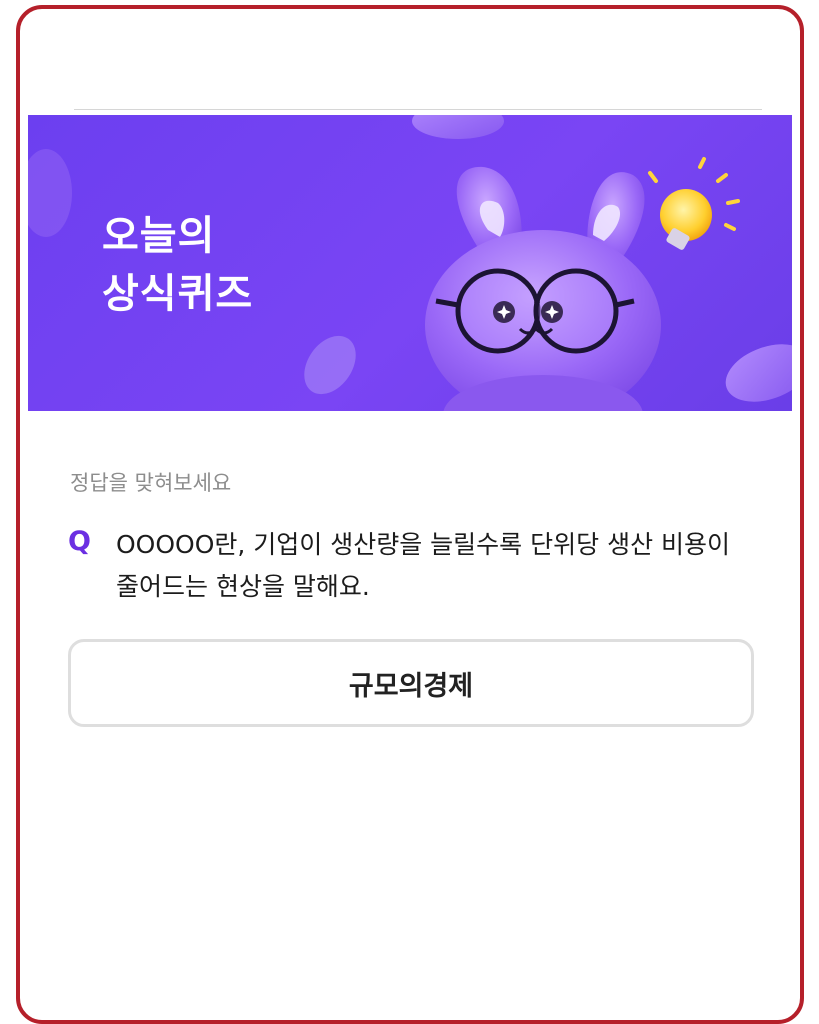 This screenshot has width=819, height=1024. Describe the element at coordinates (159, 236) in the screenshot. I see `banner-title-line1: 오늘의` at that location.